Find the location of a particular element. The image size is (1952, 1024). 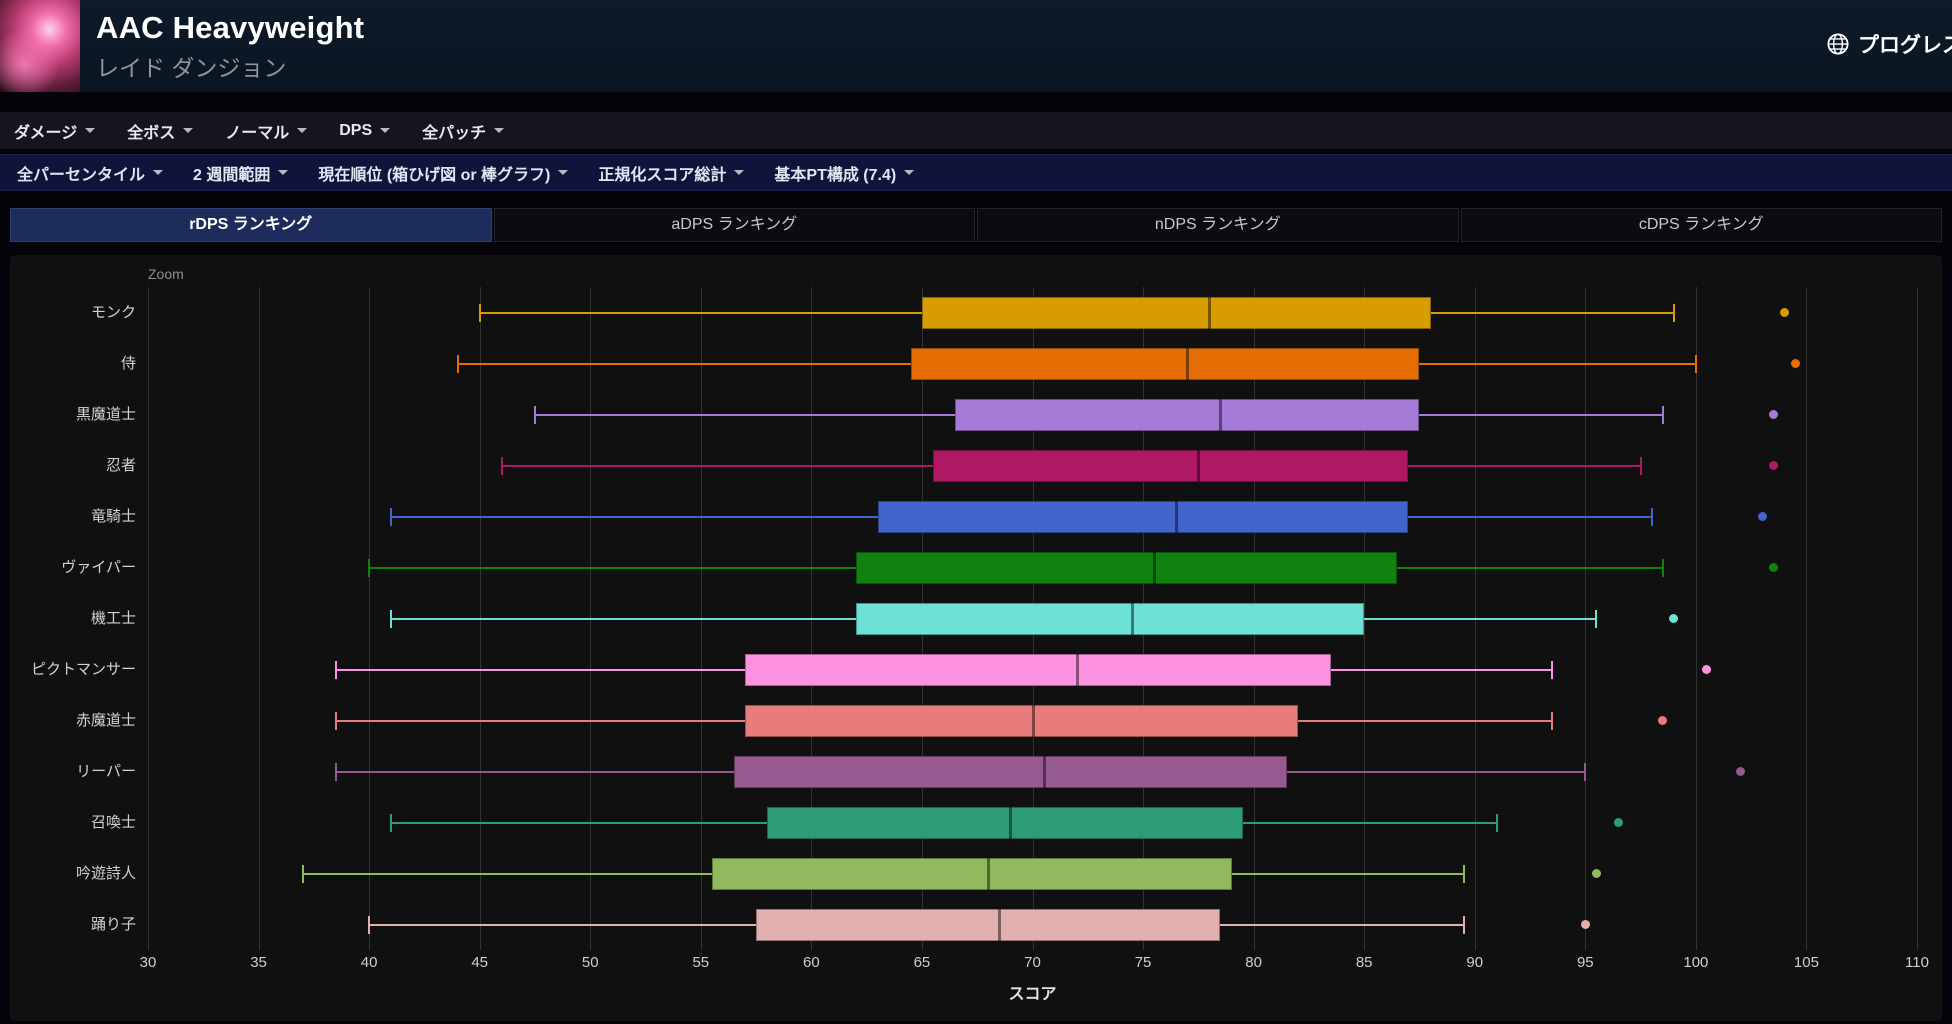

filter-item: 全パーセンタイル is located at coordinates (90, 173).